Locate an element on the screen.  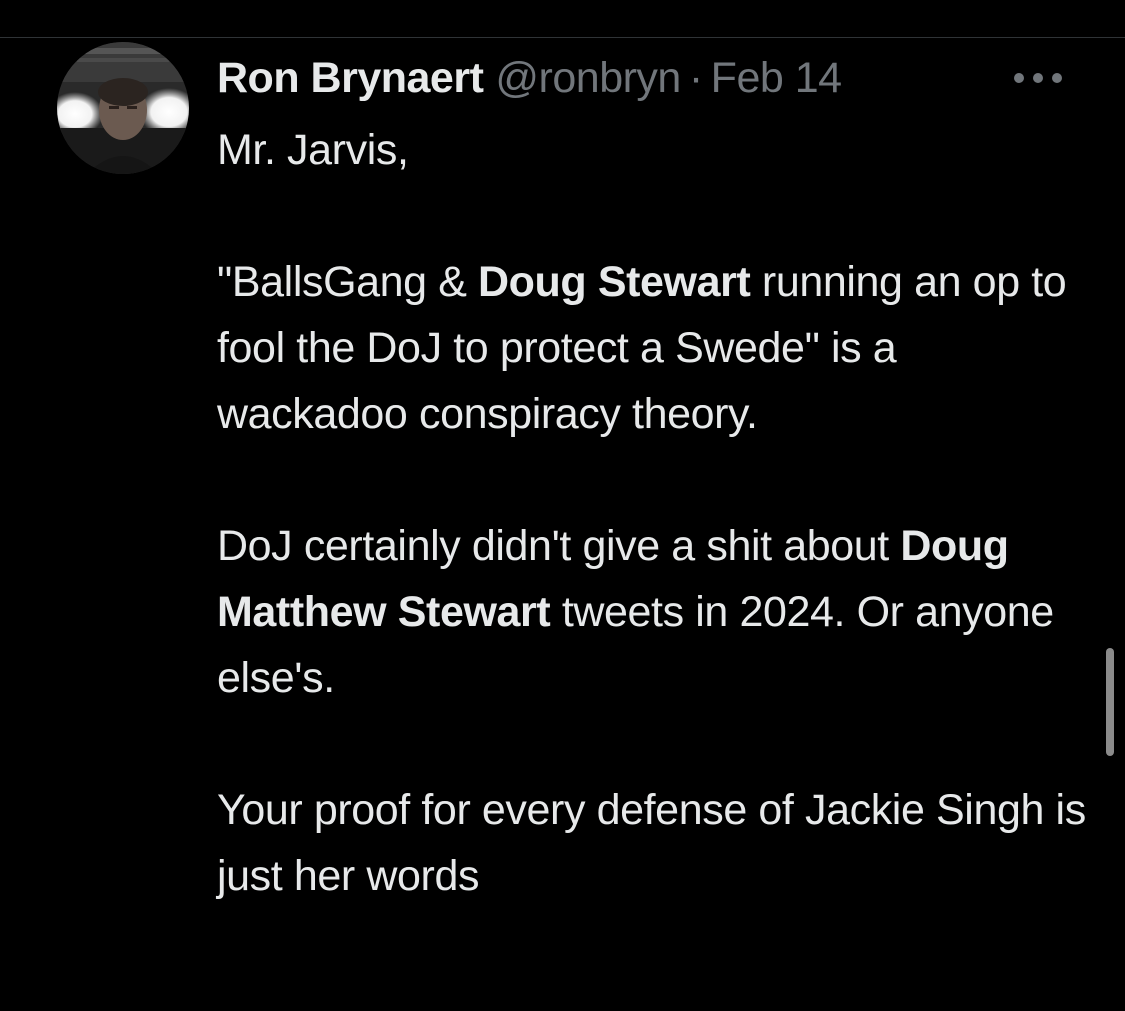
author-handle: @ronbryn is located at coordinates (588, 78).